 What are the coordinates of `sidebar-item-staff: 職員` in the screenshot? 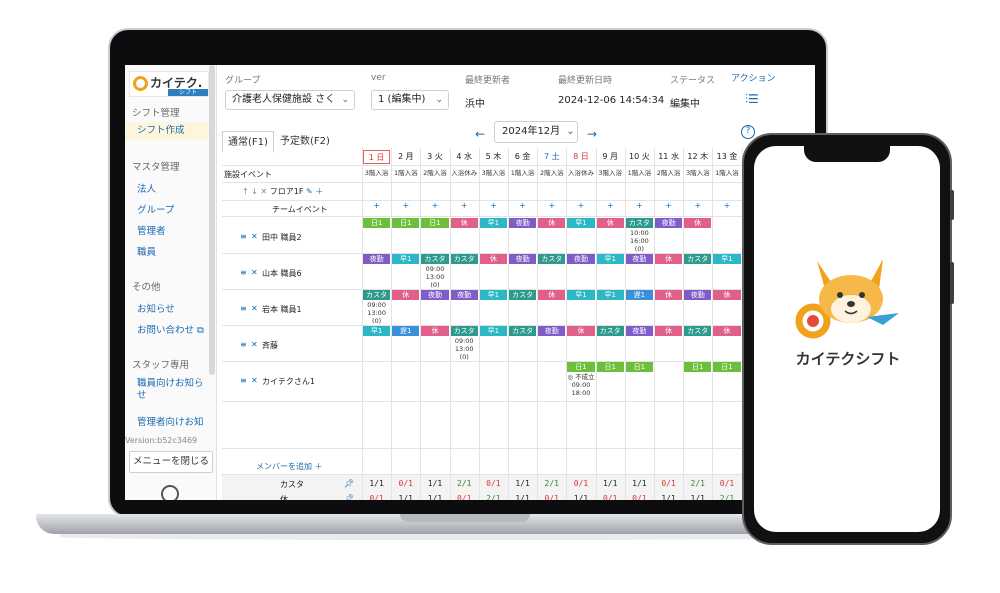 It's located at (146, 251).